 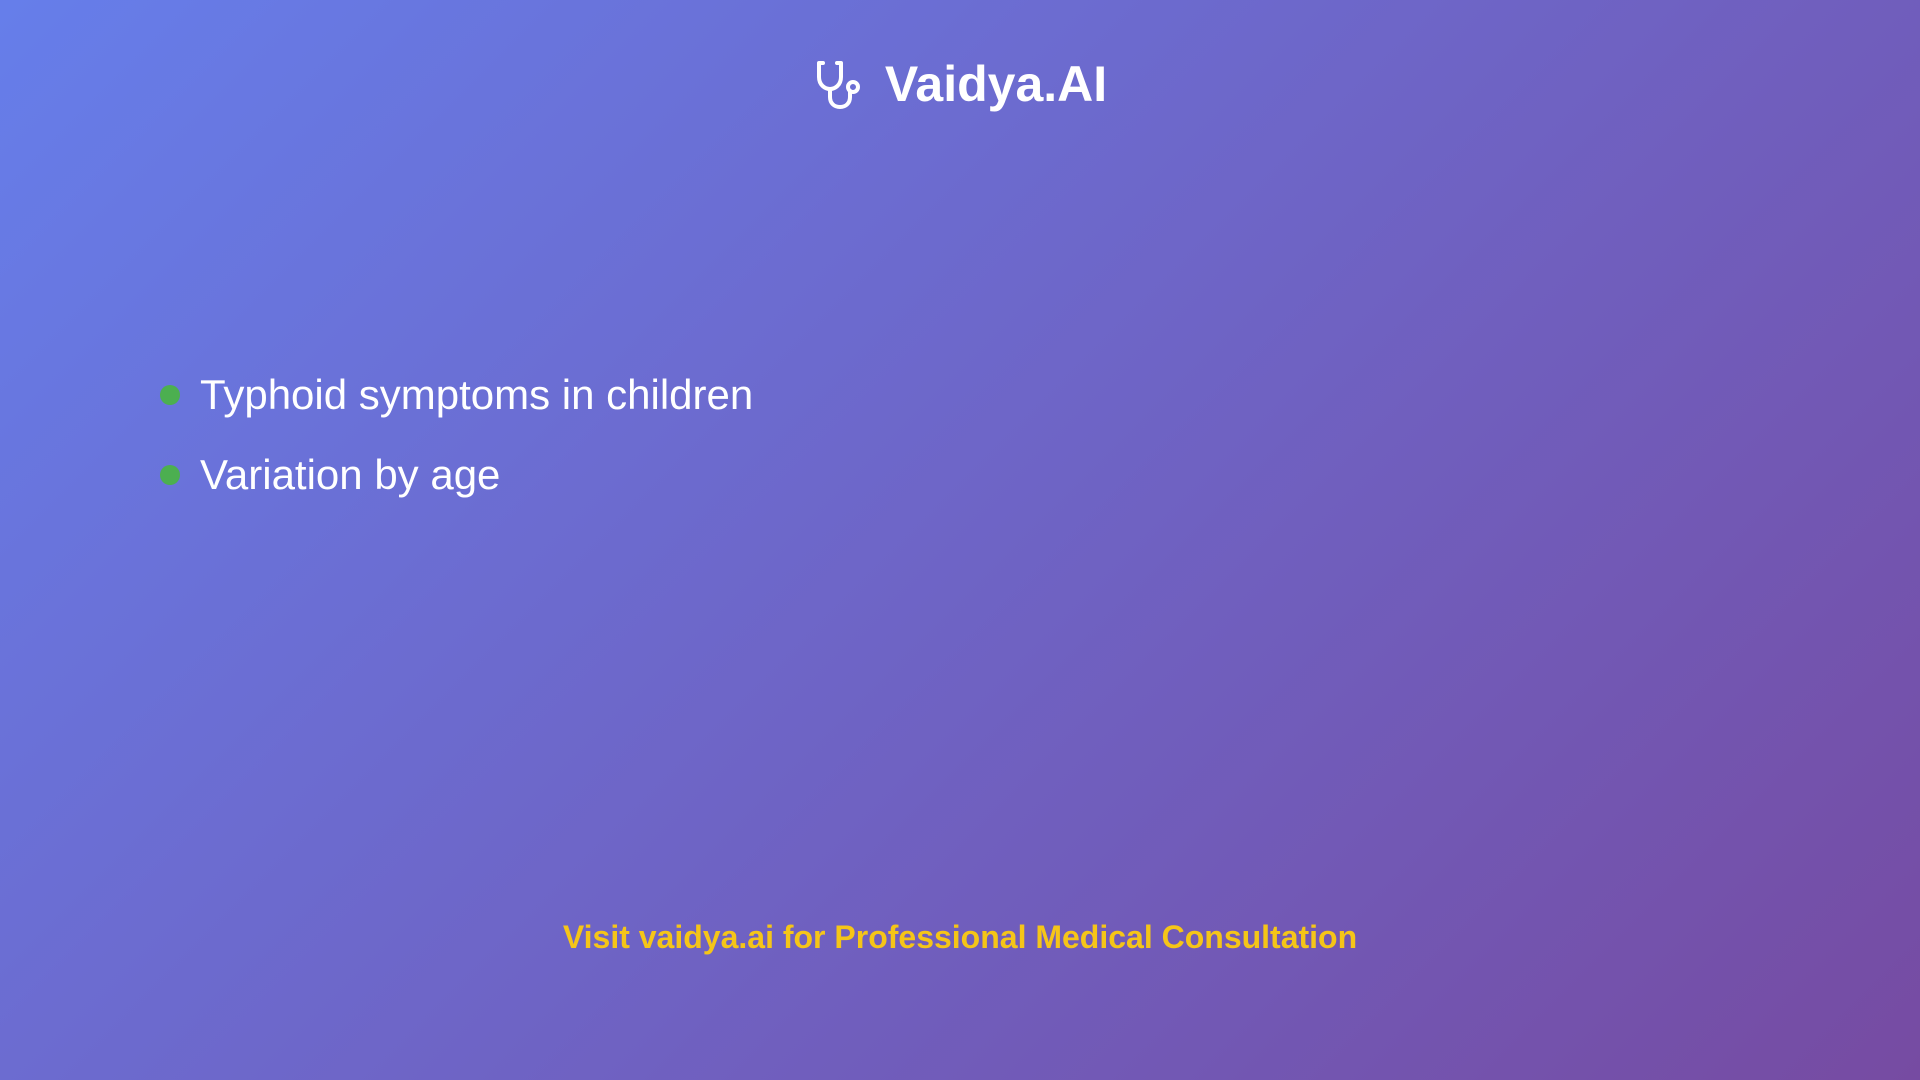 What do you see at coordinates (477, 394) in the screenshot?
I see `bullet-text: Typhoid symptoms in children` at bounding box center [477, 394].